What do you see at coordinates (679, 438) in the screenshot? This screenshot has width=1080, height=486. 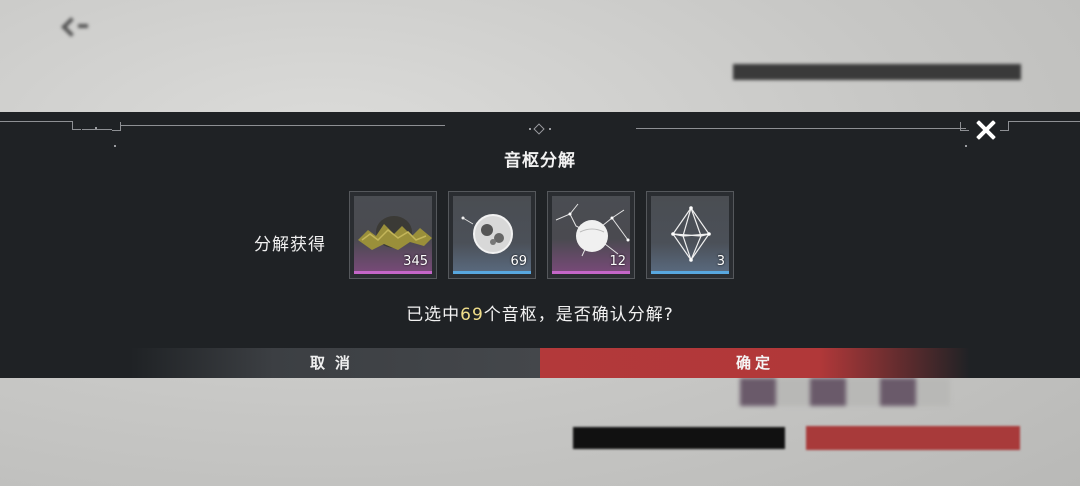 I see `background-button-dark` at bounding box center [679, 438].